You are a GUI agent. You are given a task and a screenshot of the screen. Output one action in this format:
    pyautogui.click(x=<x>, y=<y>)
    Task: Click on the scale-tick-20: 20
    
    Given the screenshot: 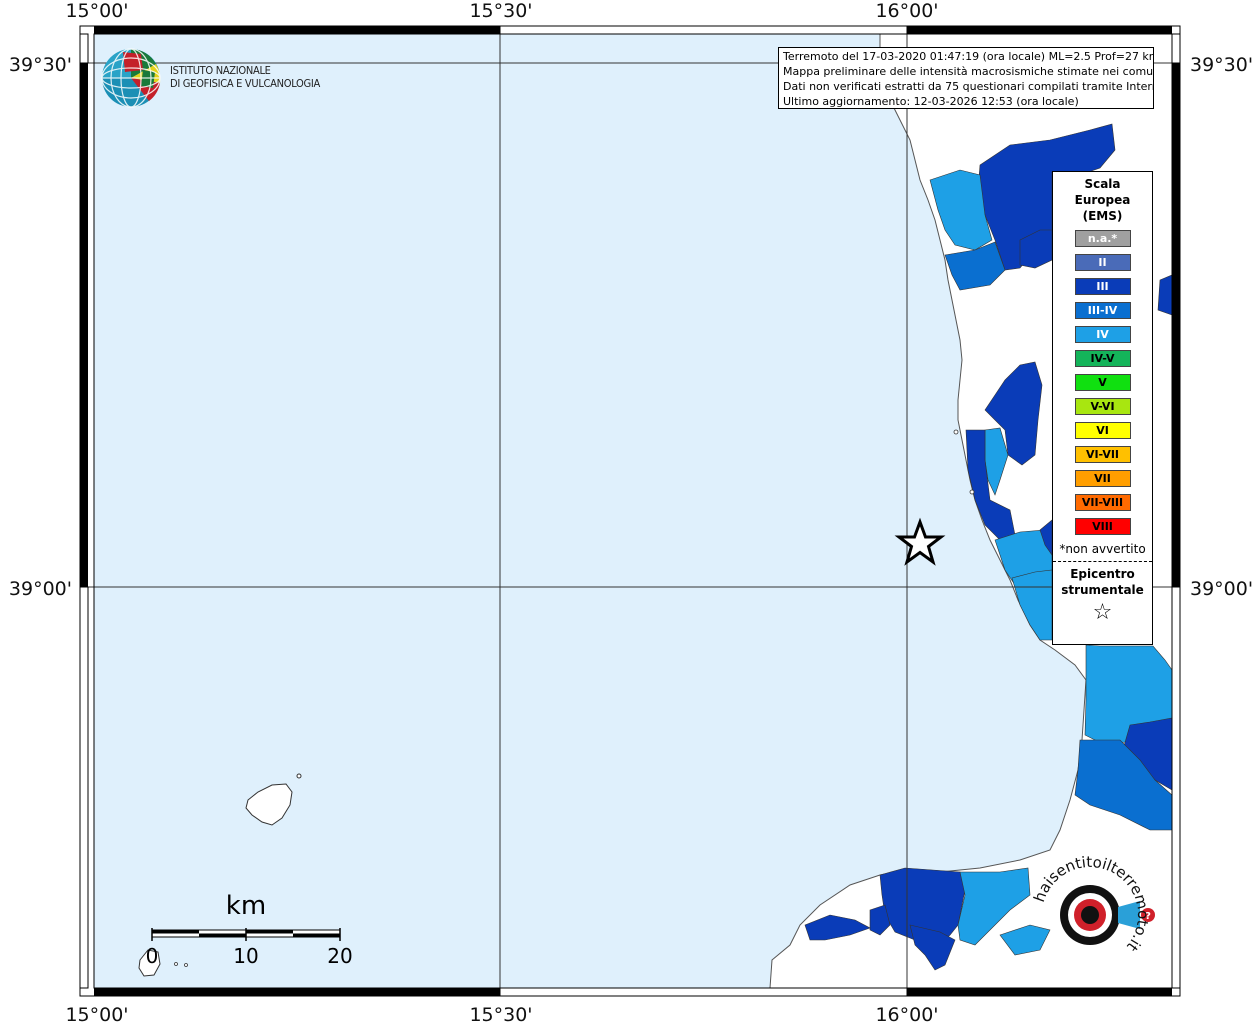 What is the action you would take?
    pyautogui.click(x=339, y=956)
    